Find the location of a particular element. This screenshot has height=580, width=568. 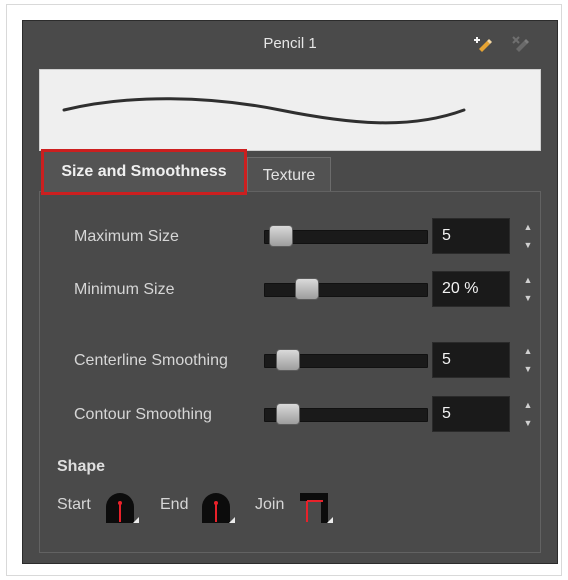

centerline-smoothing-slider is located at coordinates (346, 360).